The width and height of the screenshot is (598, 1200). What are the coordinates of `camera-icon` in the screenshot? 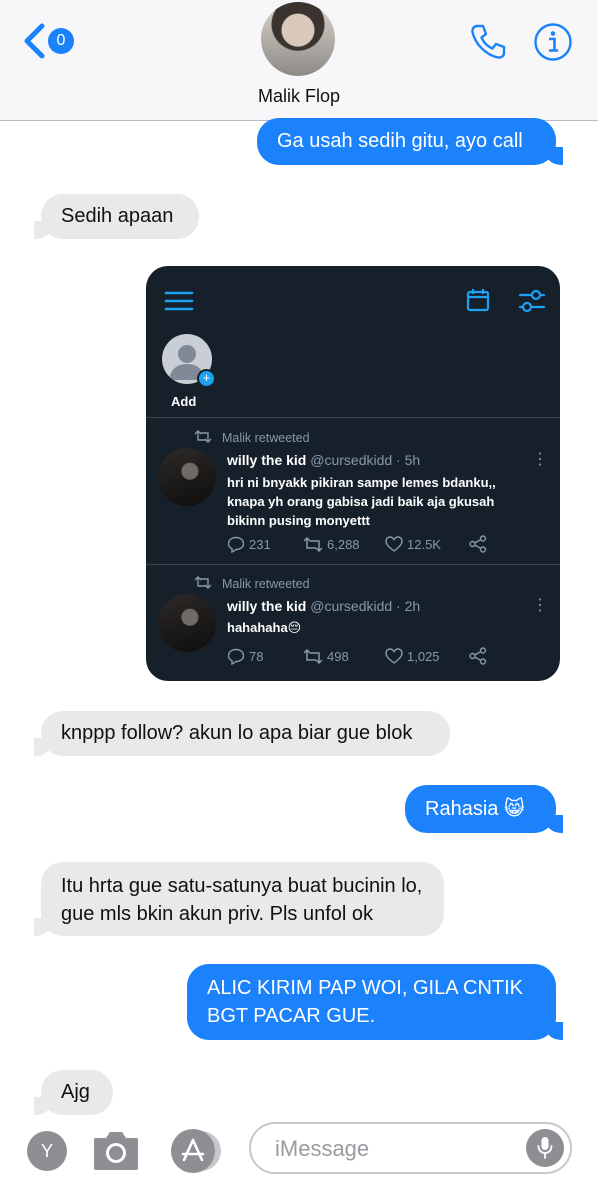 It's located at (116, 1151).